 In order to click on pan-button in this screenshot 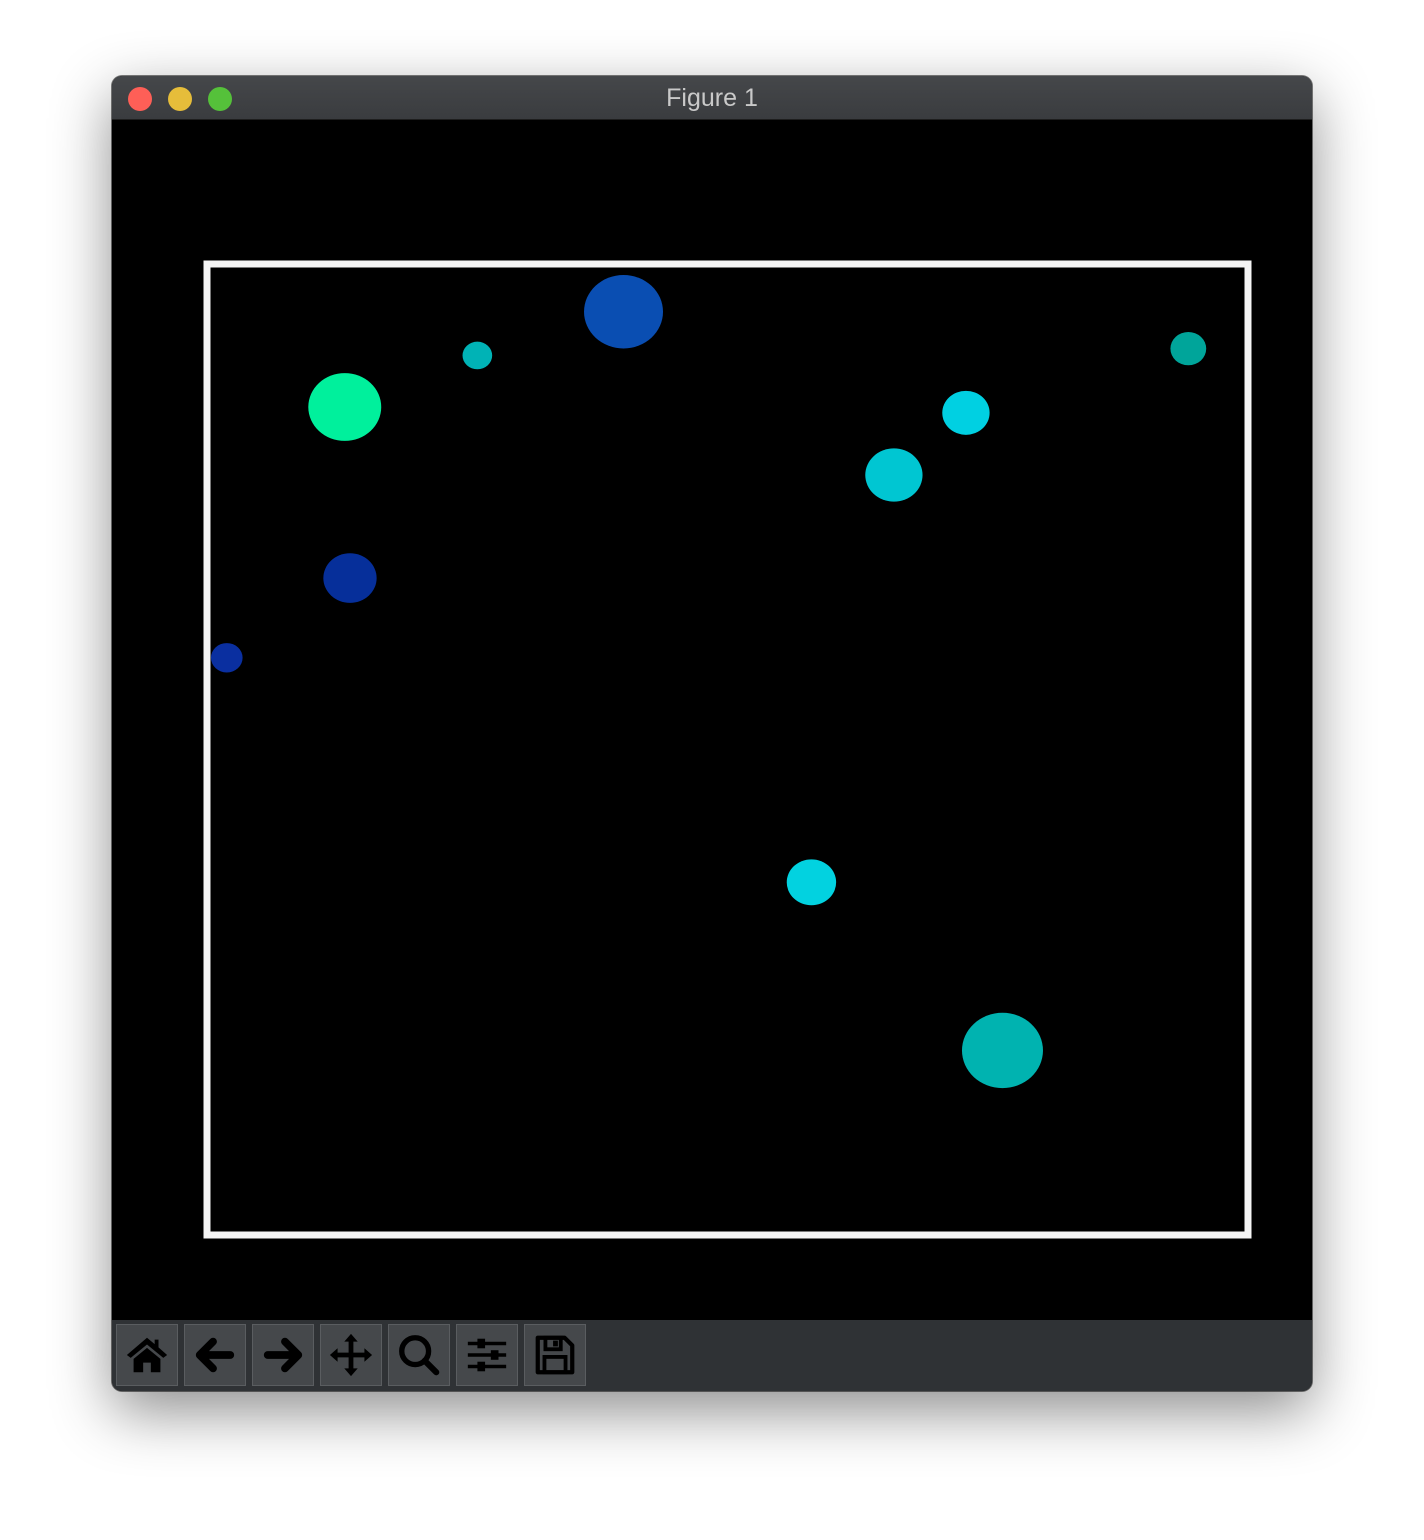, I will do `click(351, 1355)`.